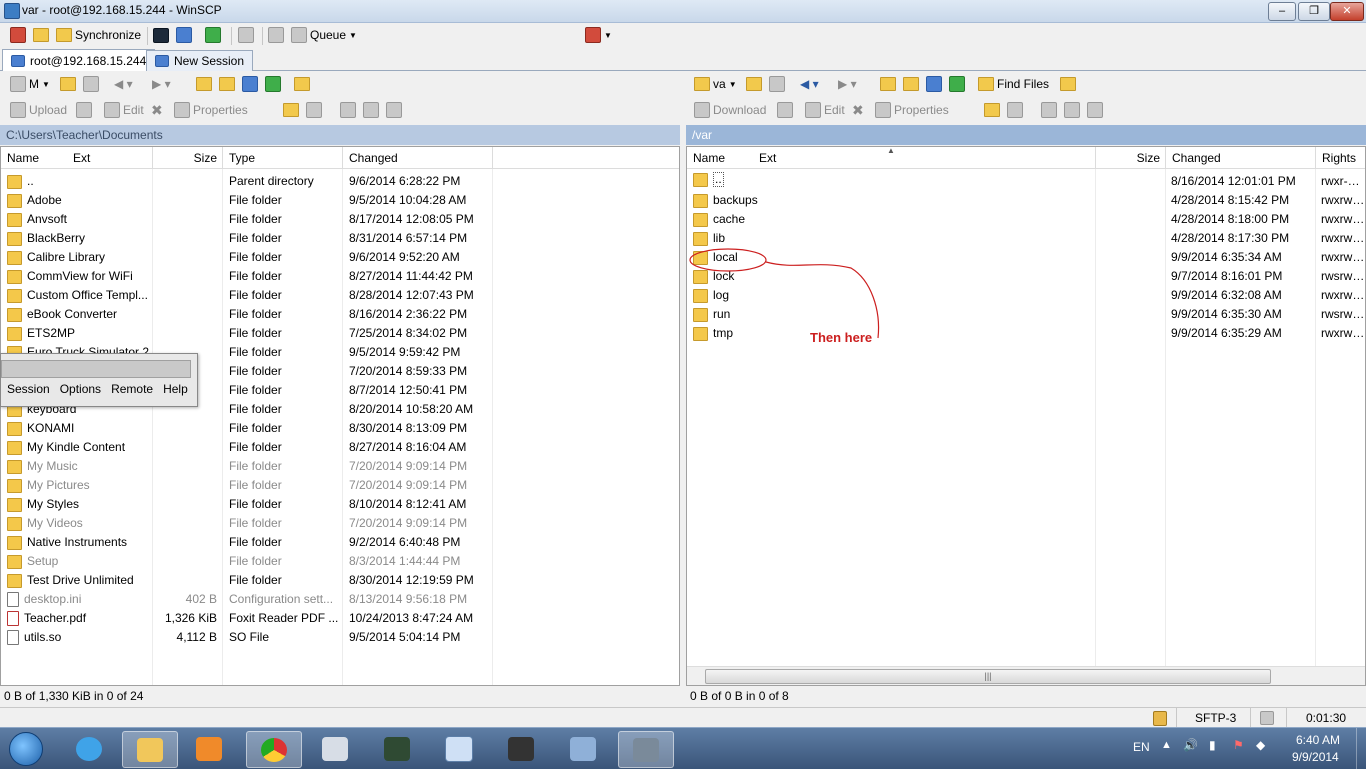 The height and width of the screenshot is (769, 1366). I want to click on find-files-button: Find Files, so click(1013, 84).